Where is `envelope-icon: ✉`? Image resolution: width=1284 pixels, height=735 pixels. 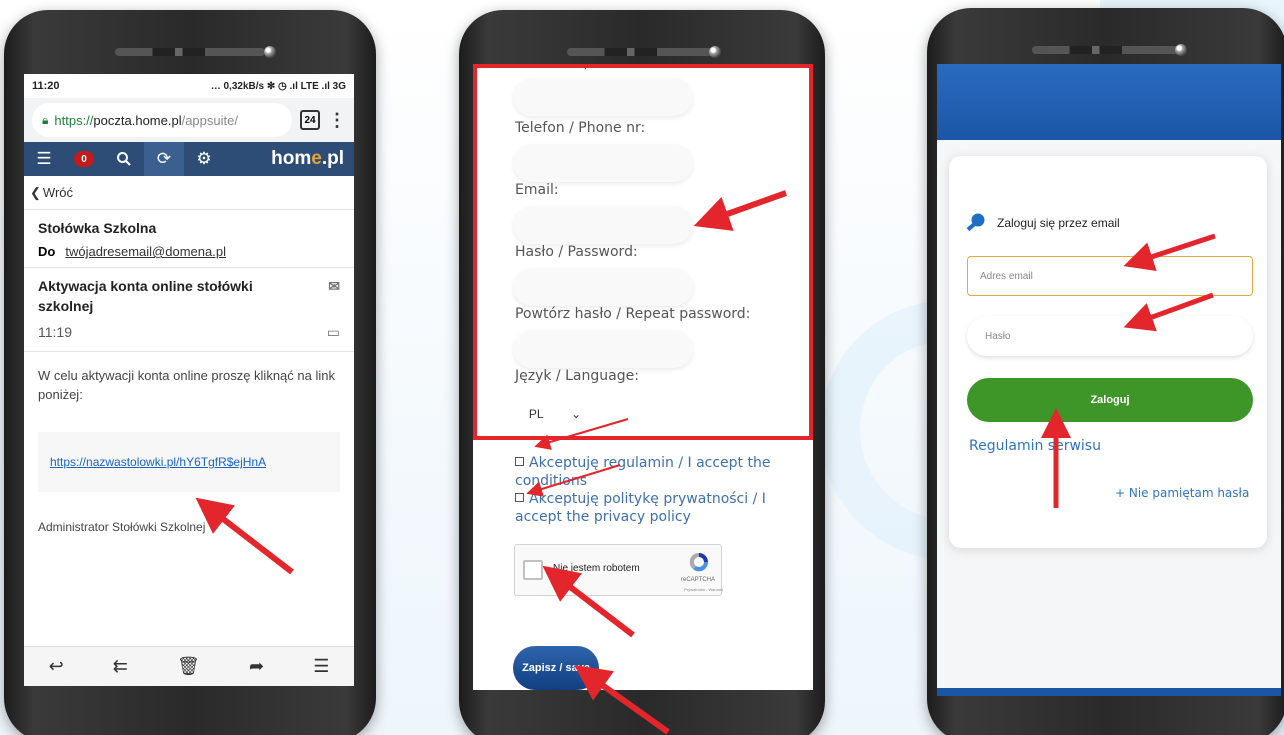 envelope-icon: ✉ is located at coordinates (334, 296).